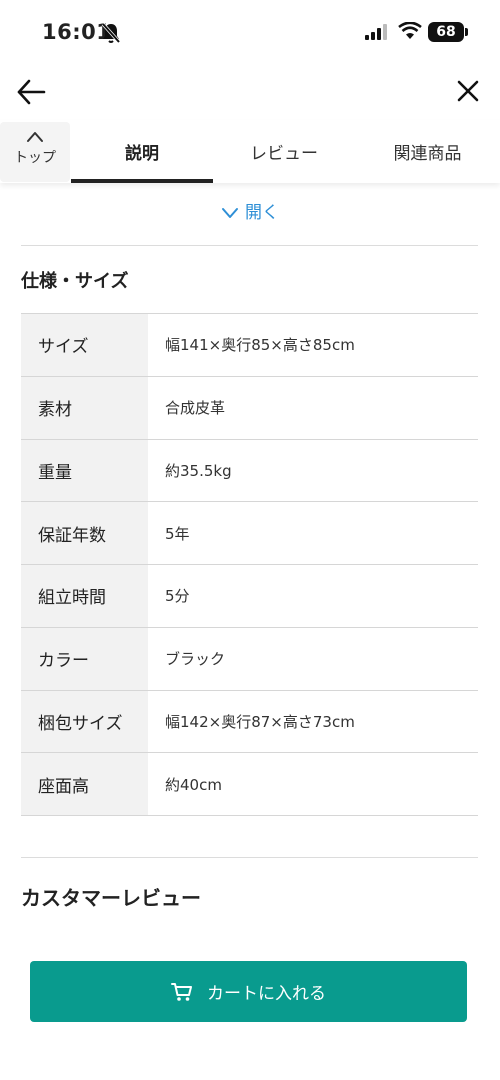 This screenshot has width=500, height=1080. Describe the element at coordinates (195, 659) in the screenshot. I see `spec-value: ブラック` at that location.